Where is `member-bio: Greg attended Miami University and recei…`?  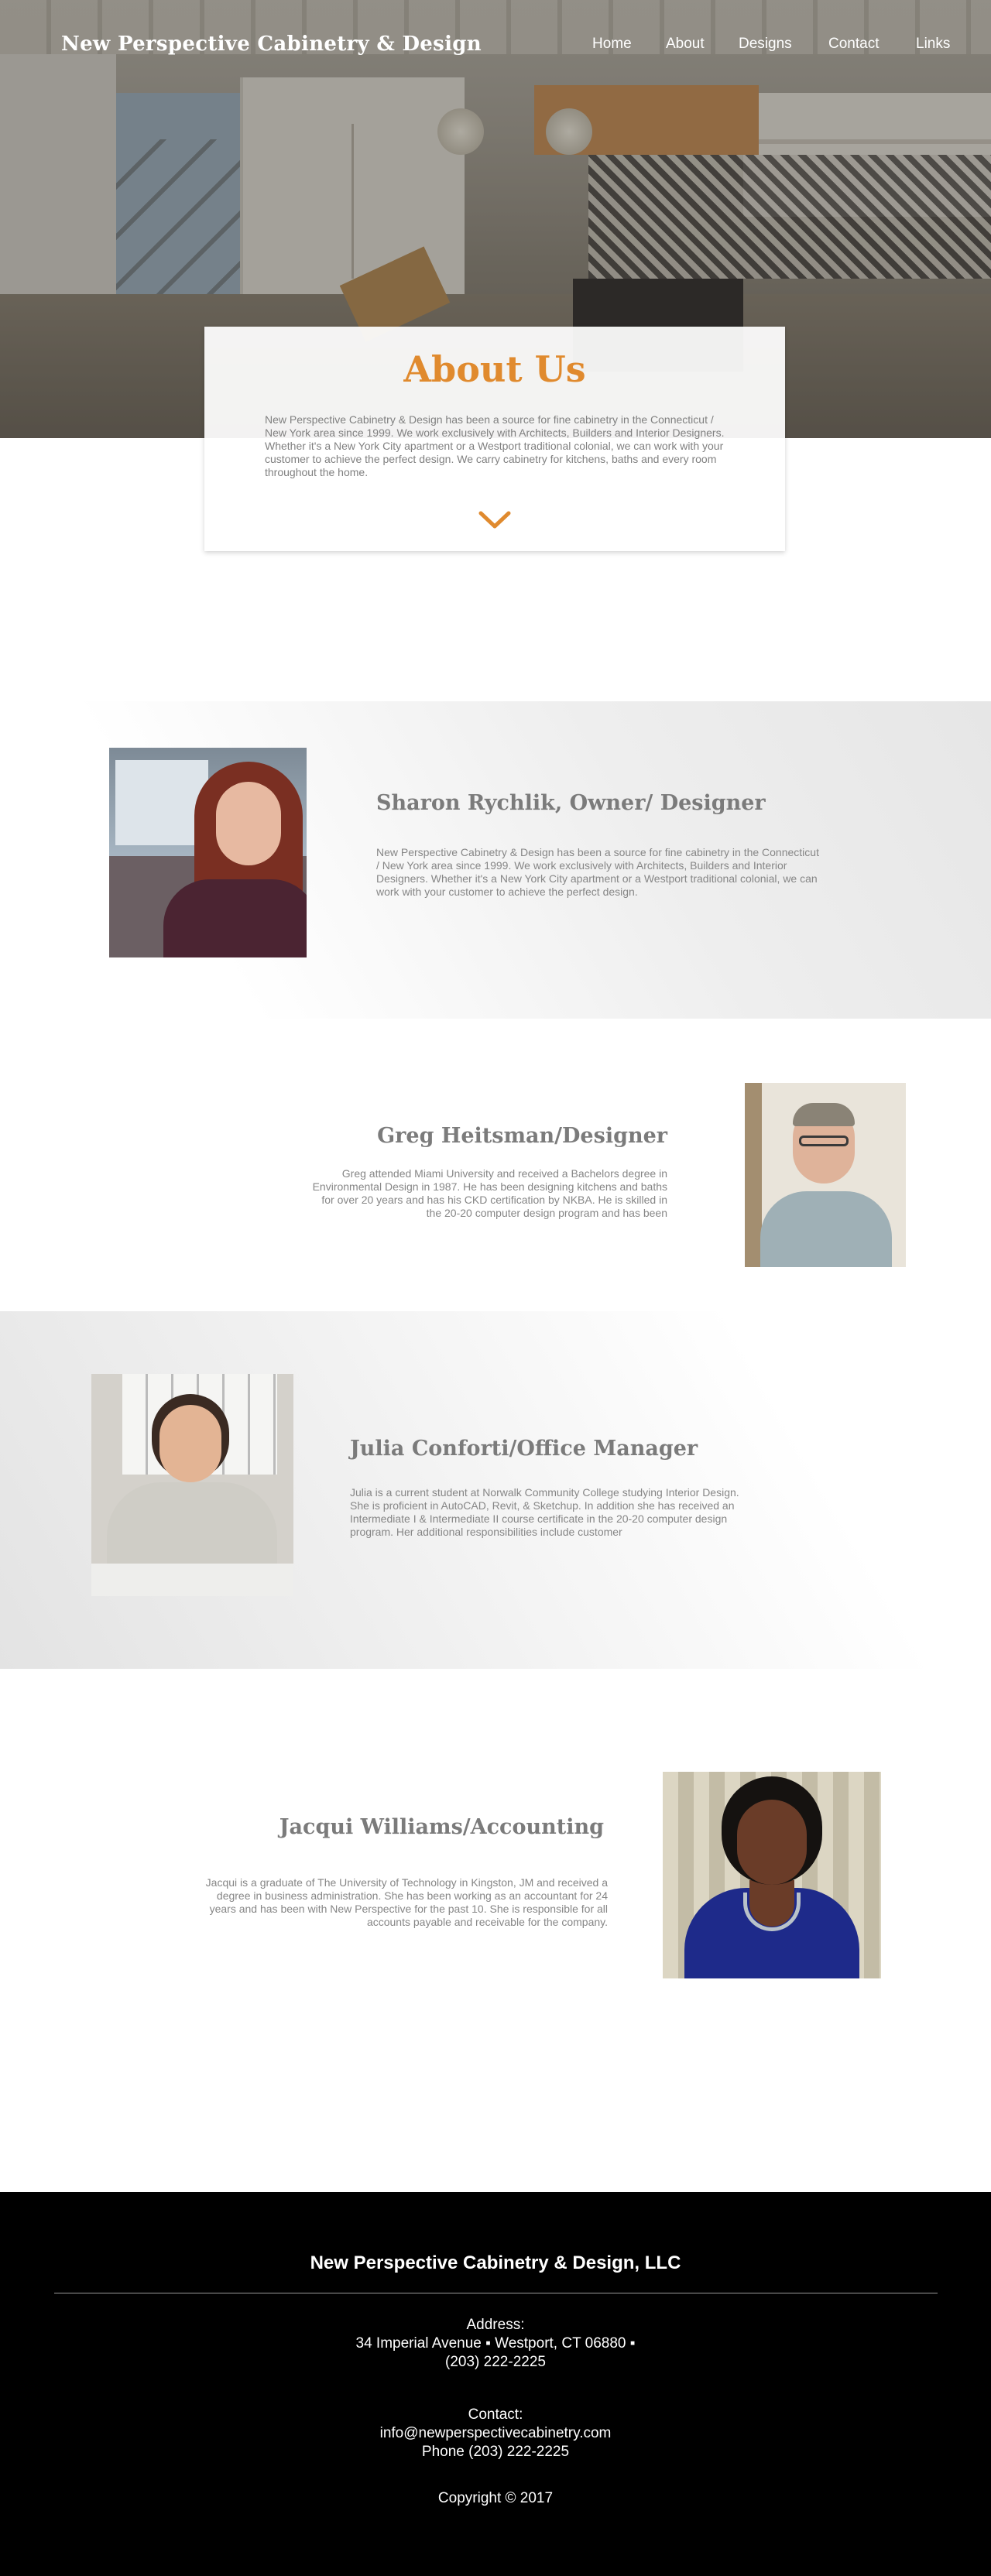 member-bio: Greg attended Miami University and recei… is located at coordinates (489, 1193).